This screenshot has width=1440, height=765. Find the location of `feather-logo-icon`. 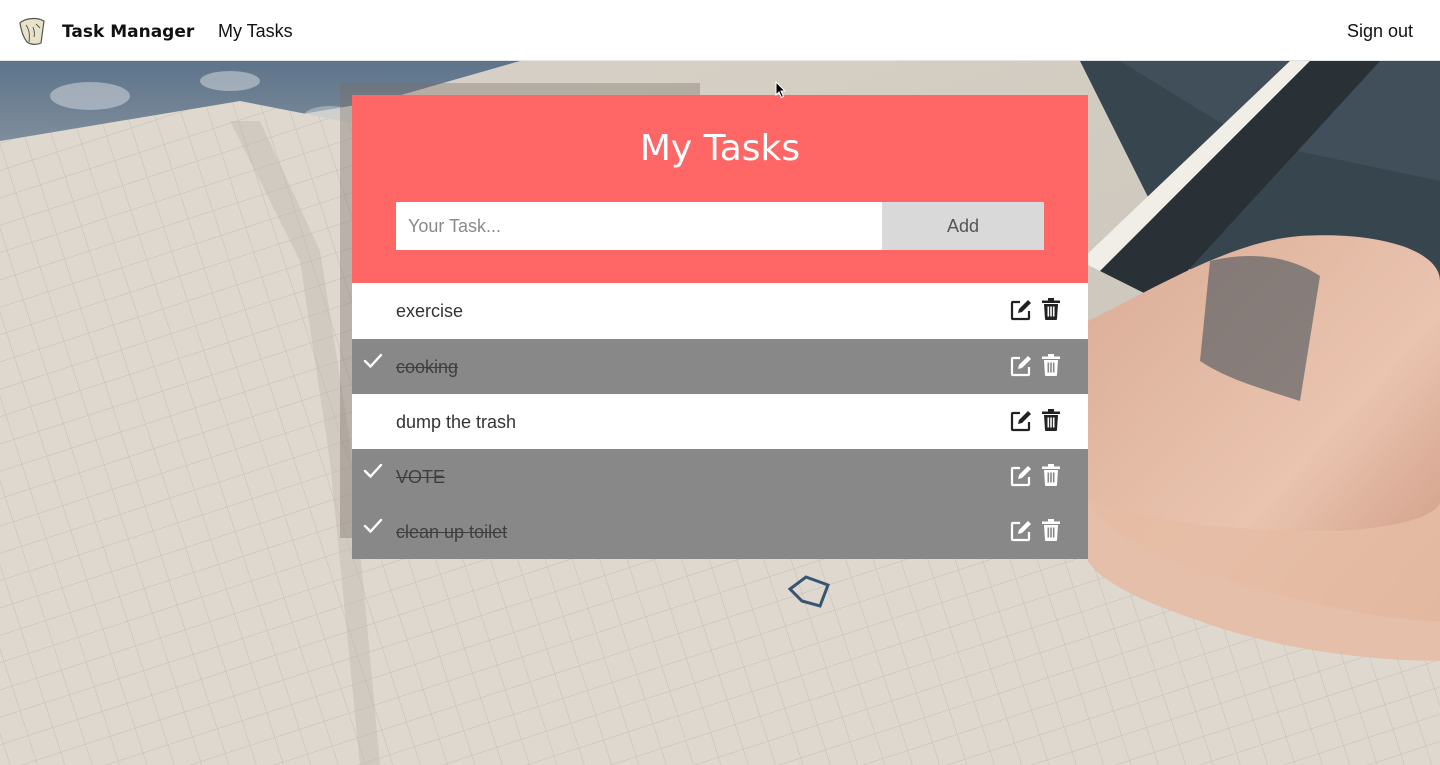

feather-logo-icon is located at coordinates (32, 31).